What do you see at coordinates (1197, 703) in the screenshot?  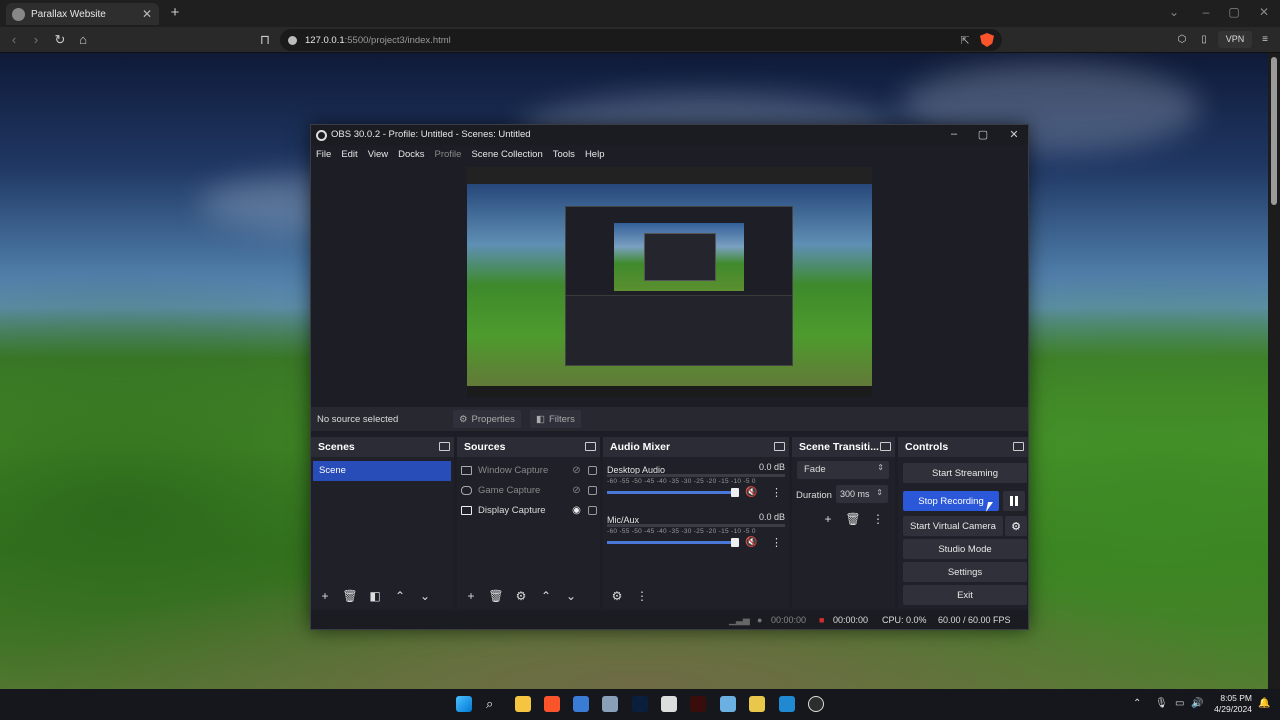 I see `volume-icon: 🔊` at bounding box center [1197, 703].